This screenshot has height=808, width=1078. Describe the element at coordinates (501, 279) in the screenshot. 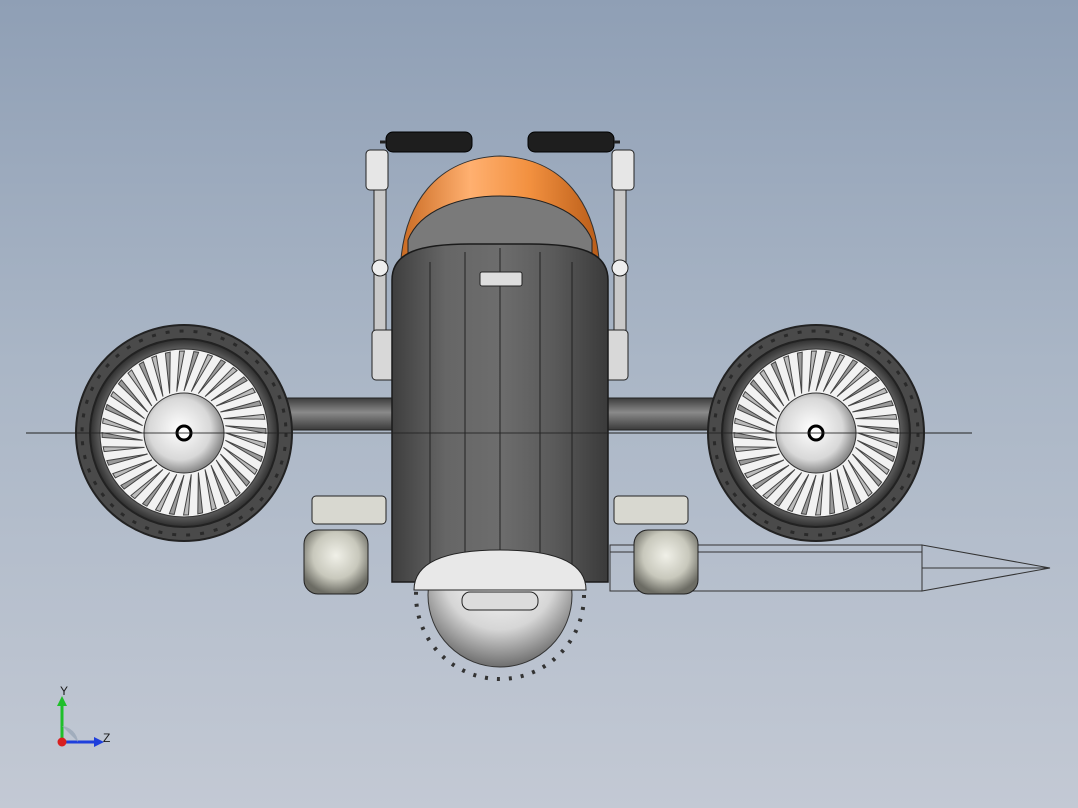

I see `fuselage-vent` at that location.